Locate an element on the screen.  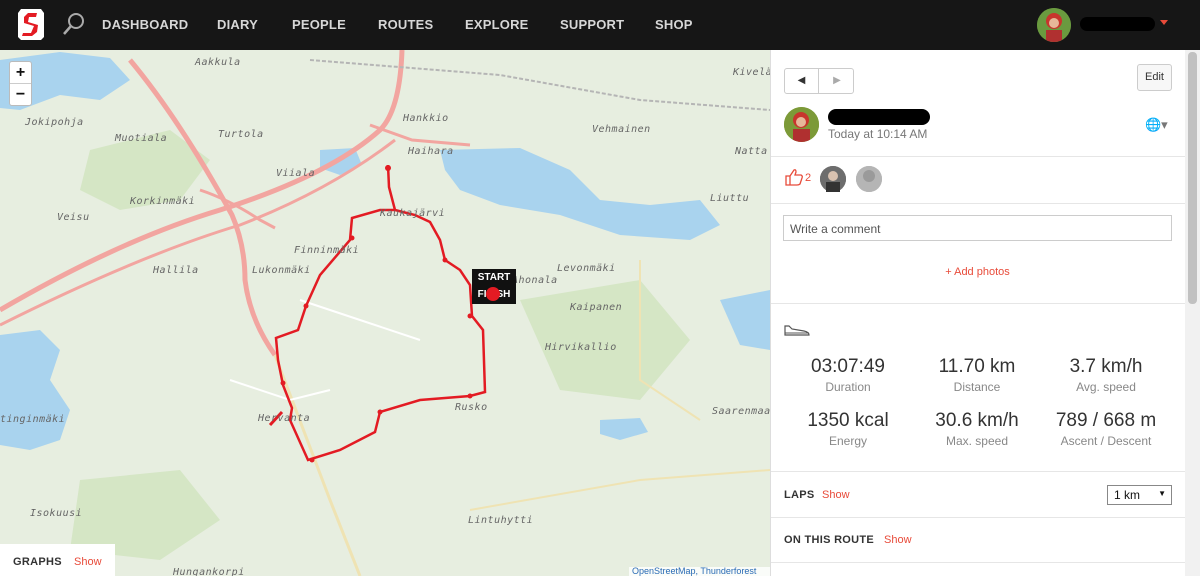
nav-shop: SHOP is located at coordinates (674, 24).